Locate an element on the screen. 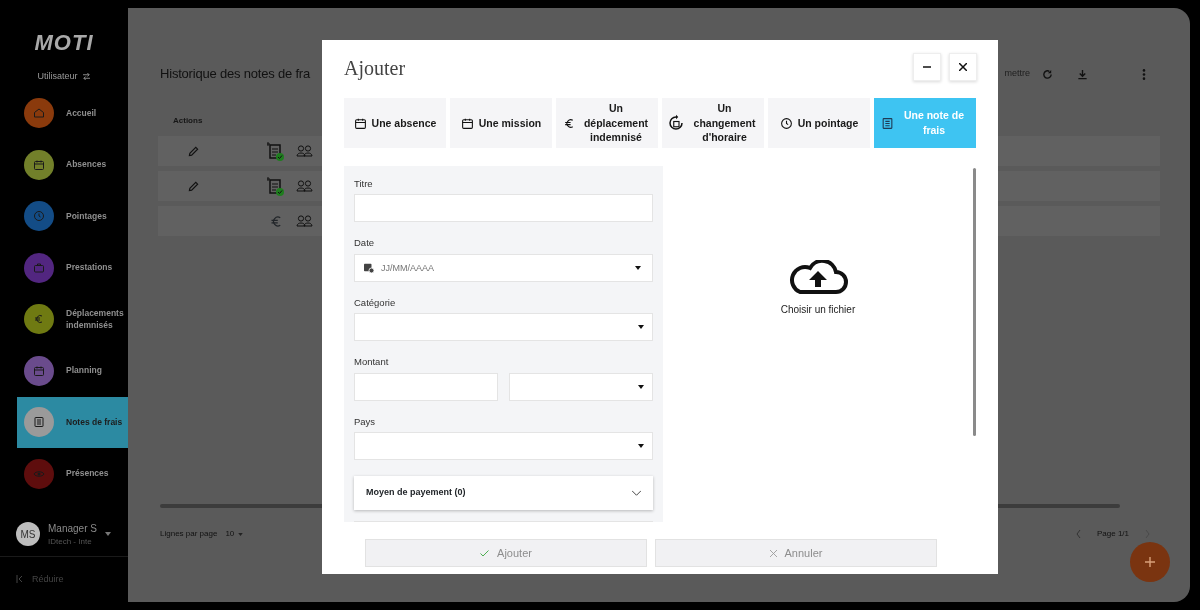  sidebar-item: Planning is located at coordinates (64, 371).